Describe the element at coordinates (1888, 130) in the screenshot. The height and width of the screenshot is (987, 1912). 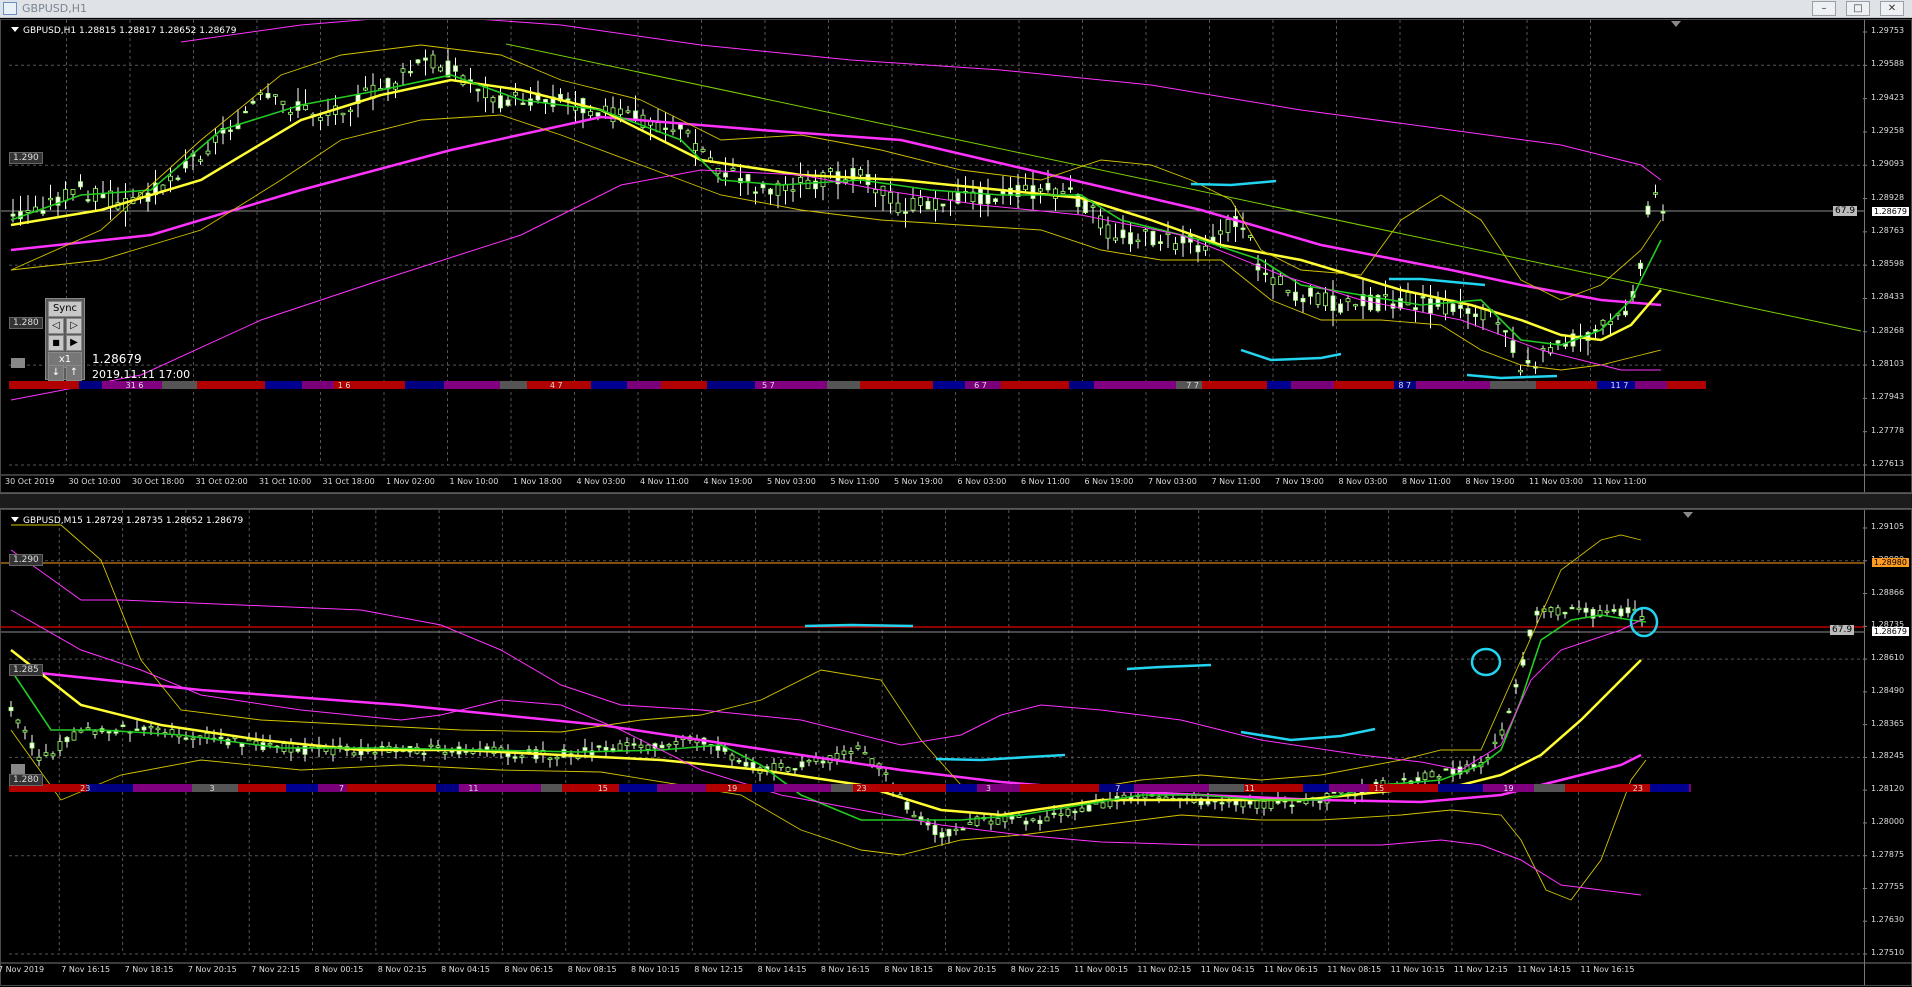
I see `price-label: 1.29258` at that location.